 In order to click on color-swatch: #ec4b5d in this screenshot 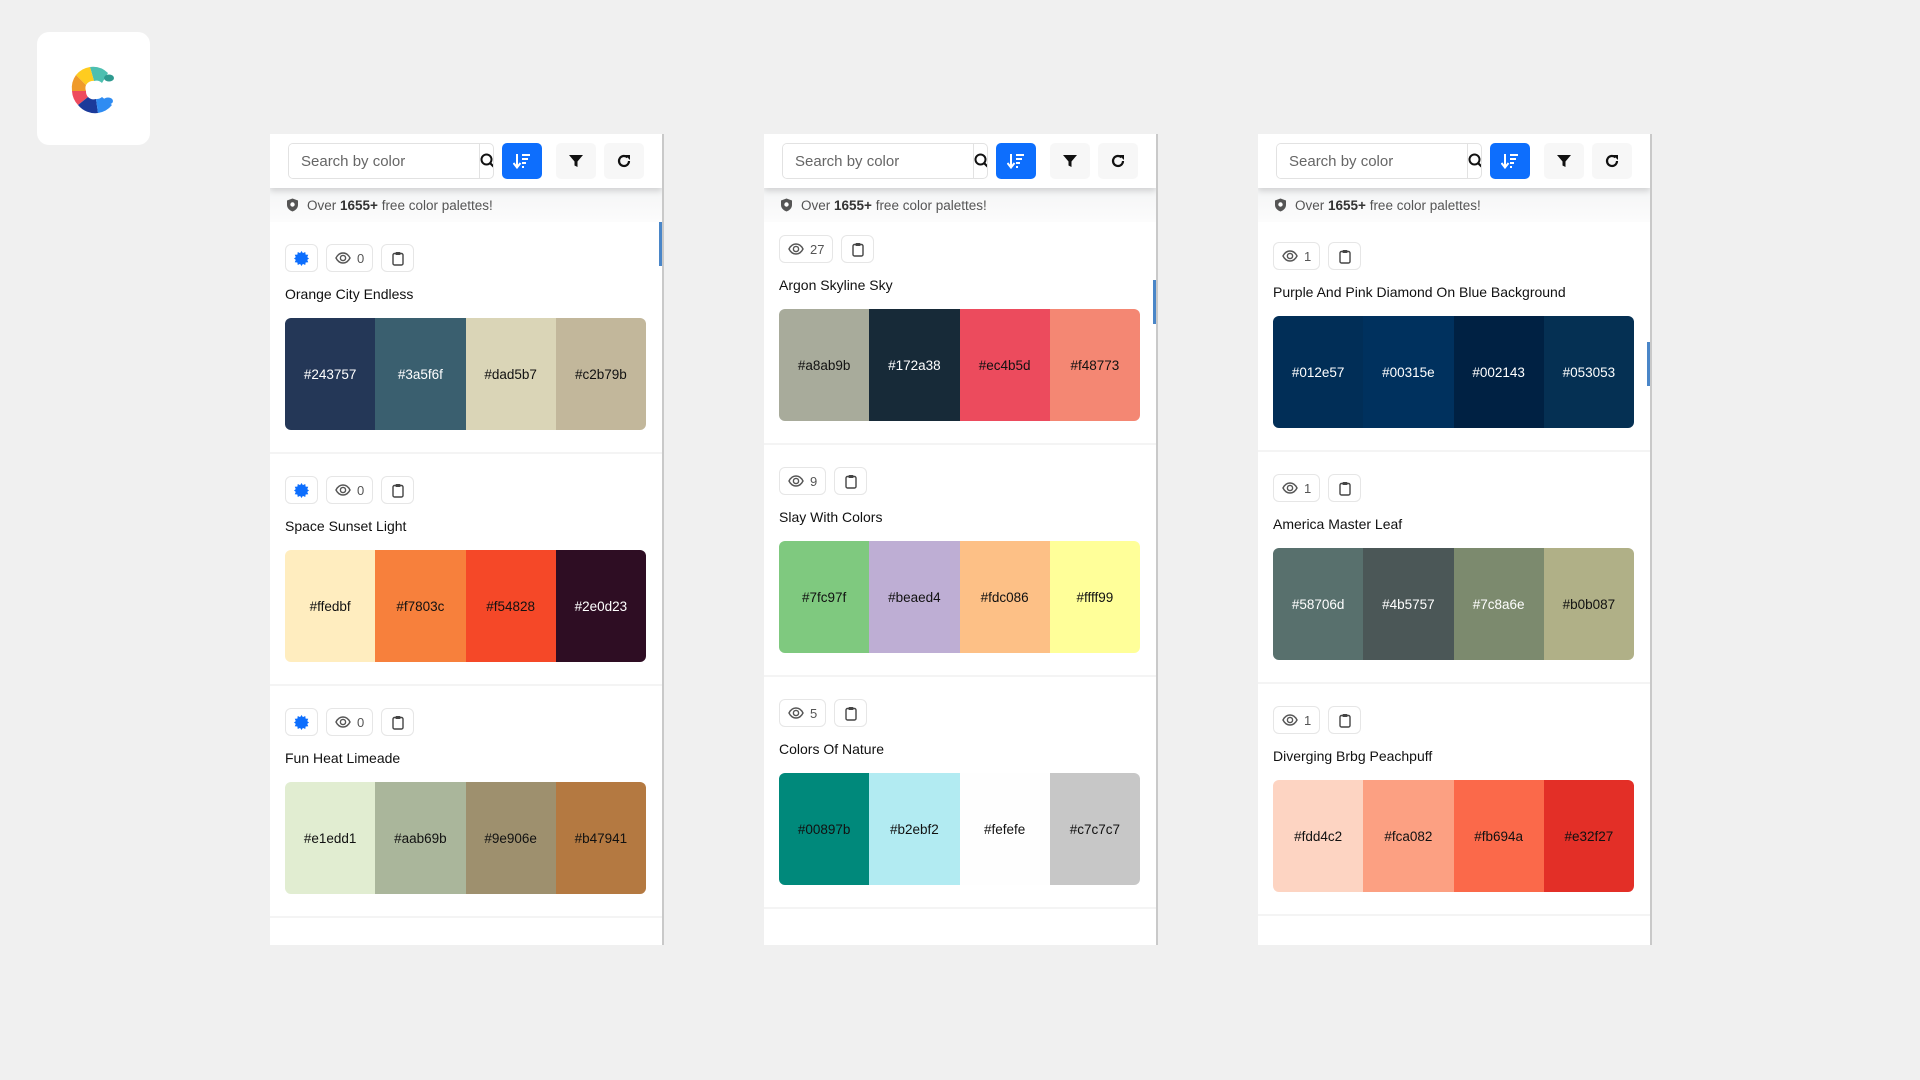, I will do `click(1004, 365)`.